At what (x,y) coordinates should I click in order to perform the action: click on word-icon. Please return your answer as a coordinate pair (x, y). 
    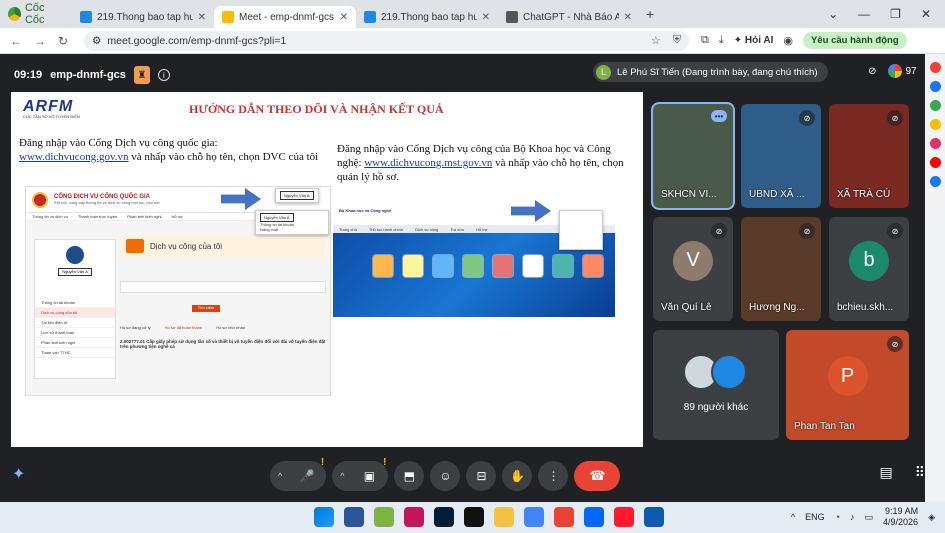
    Looking at the image, I should click on (354, 517).